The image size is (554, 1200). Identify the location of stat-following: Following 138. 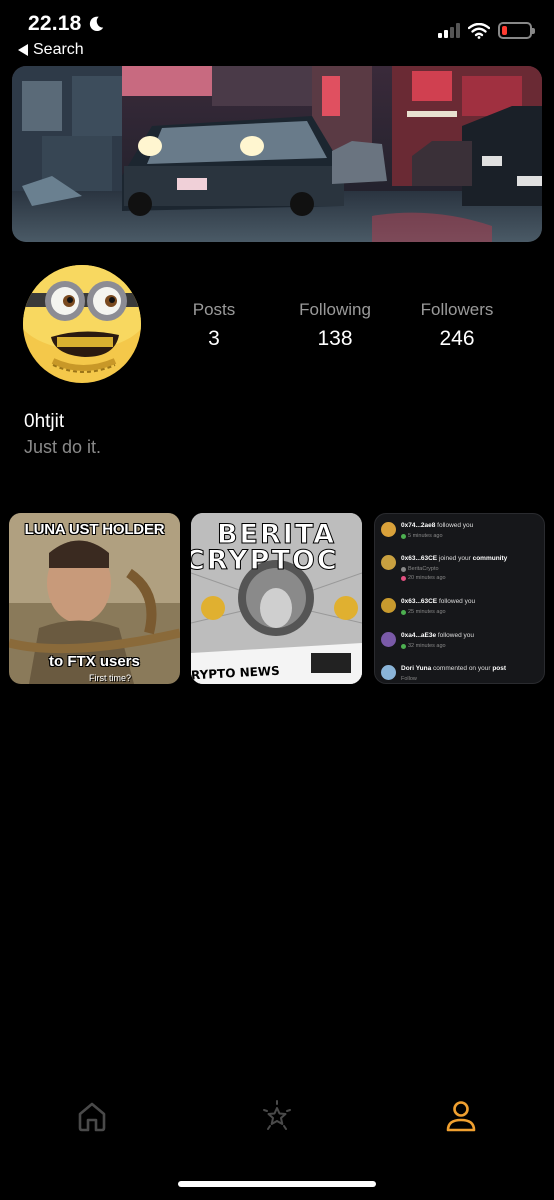
(335, 325).